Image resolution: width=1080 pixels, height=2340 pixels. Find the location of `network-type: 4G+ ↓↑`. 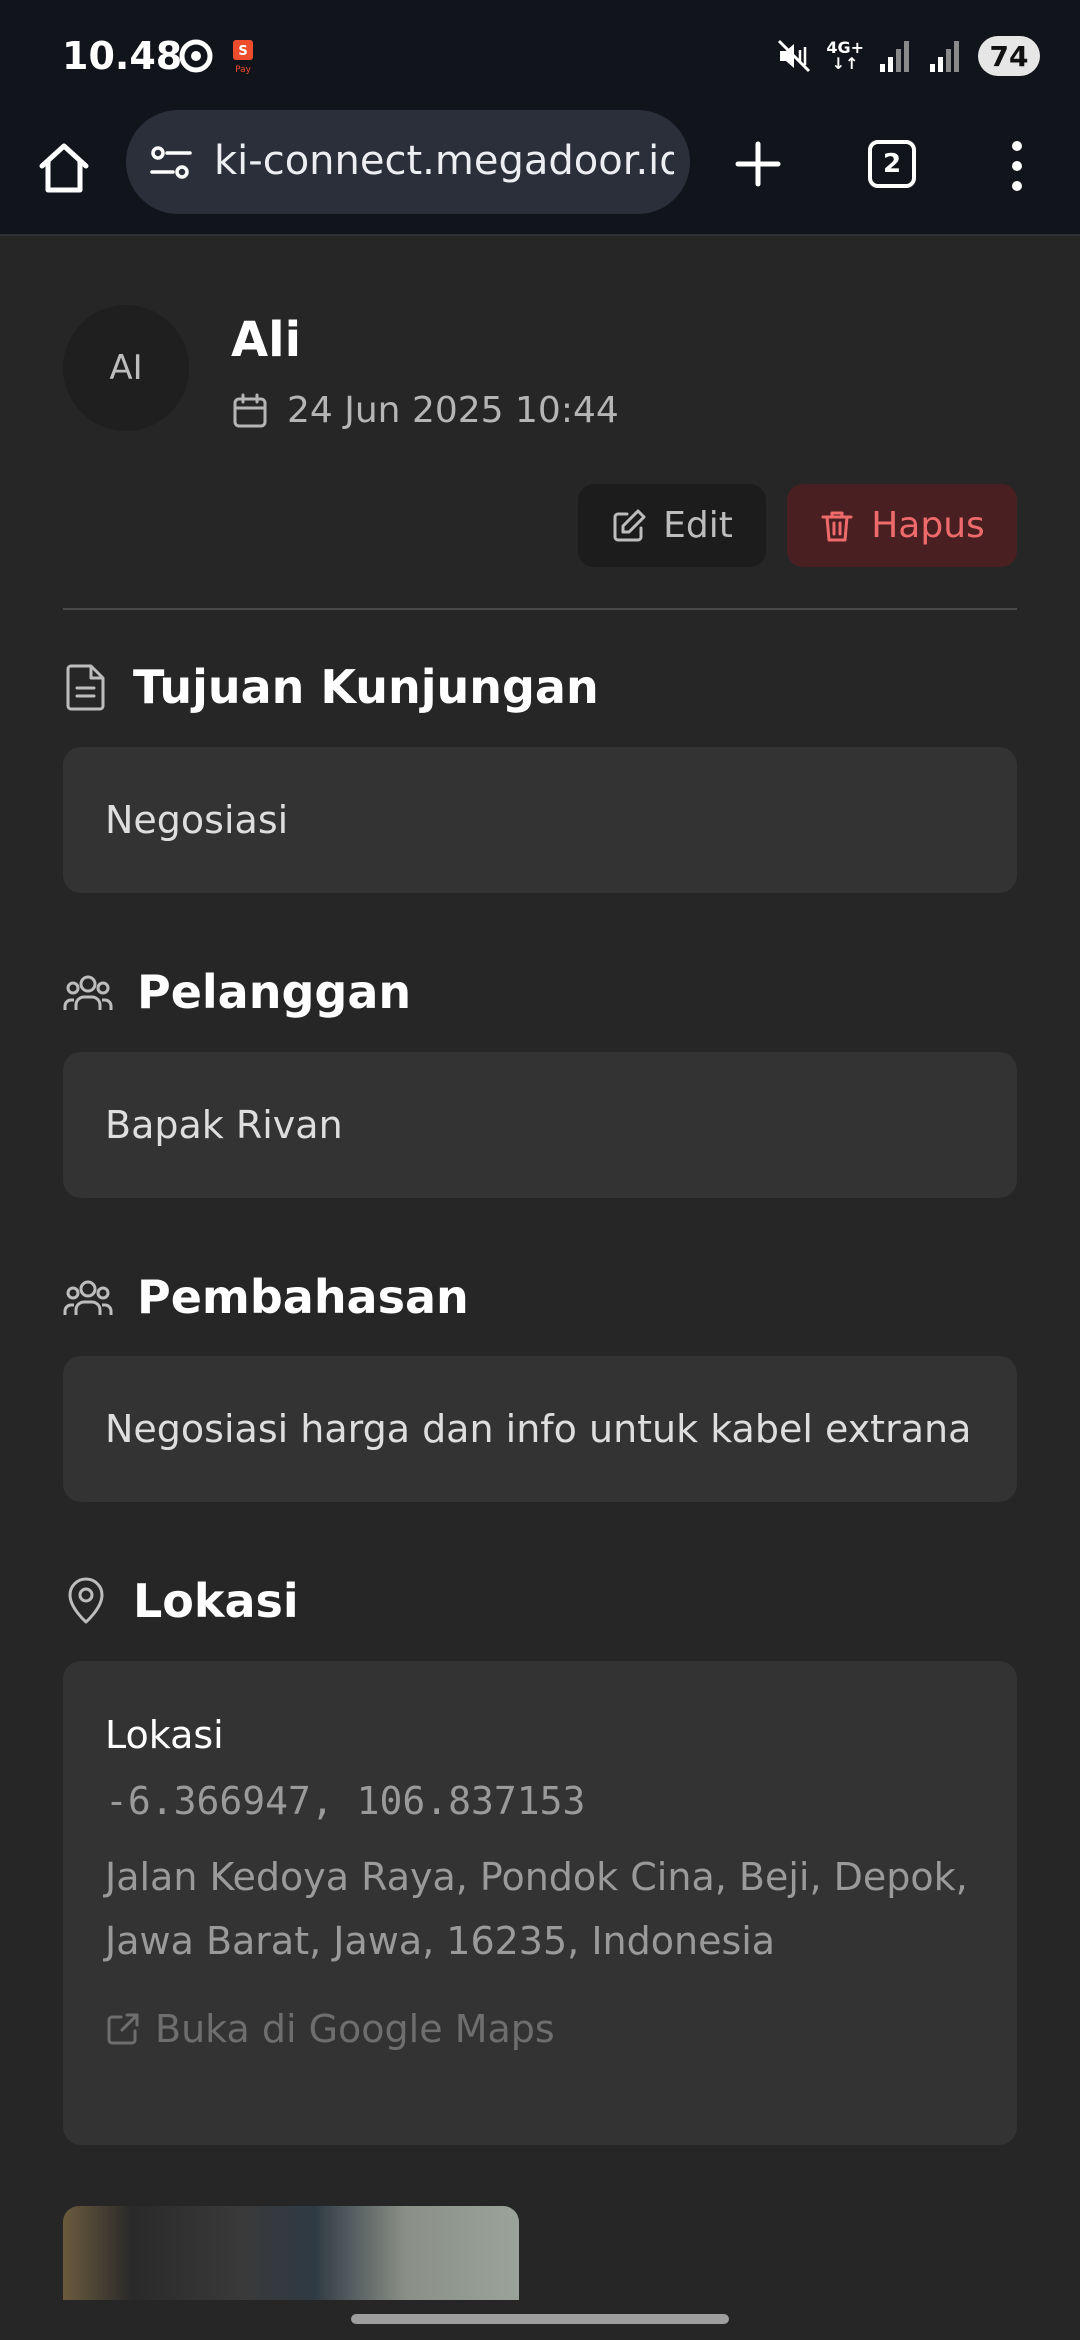

network-type: 4G+ ↓↑ is located at coordinates (845, 55).